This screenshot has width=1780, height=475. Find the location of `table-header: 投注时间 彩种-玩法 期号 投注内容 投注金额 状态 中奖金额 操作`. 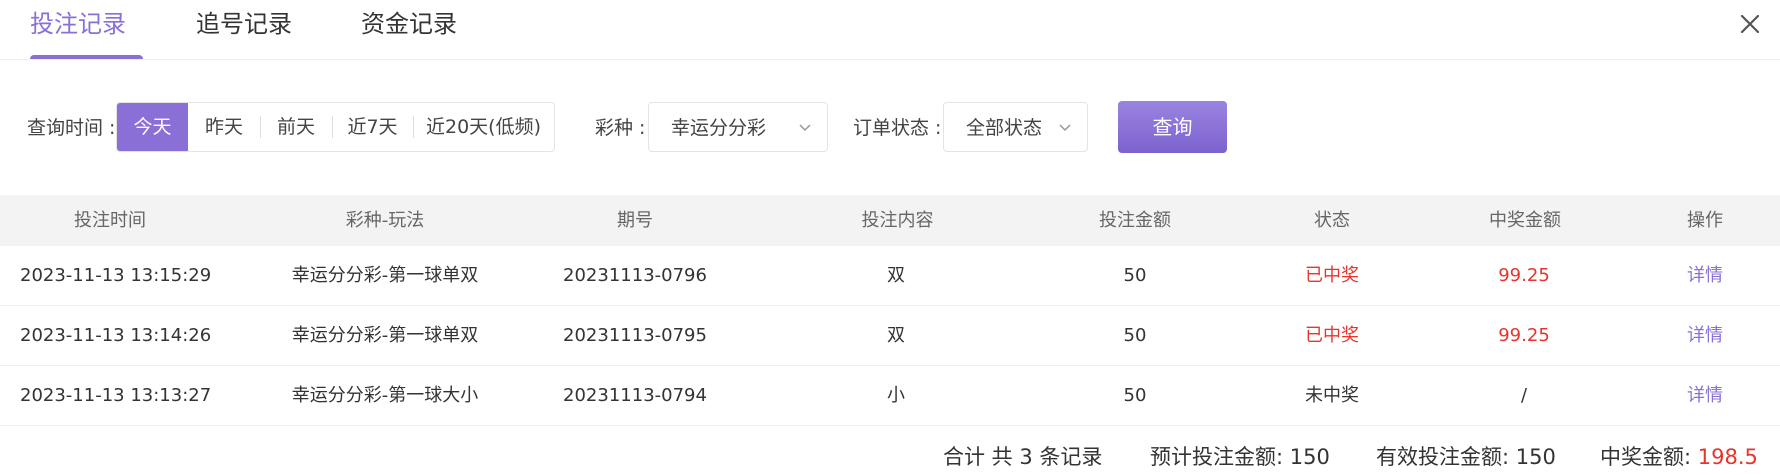

table-header: 投注时间 彩种-玩法 期号 投注内容 投注金额 状态 中奖金额 操作 is located at coordinates (890, 220).